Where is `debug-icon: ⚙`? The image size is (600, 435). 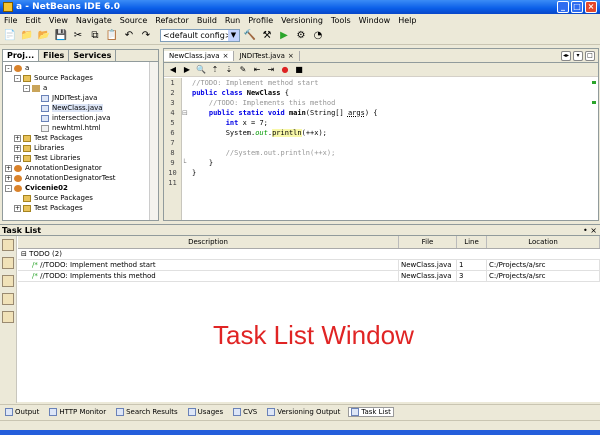
debug-icon: ⚙ is located at coordinates (301, 36).